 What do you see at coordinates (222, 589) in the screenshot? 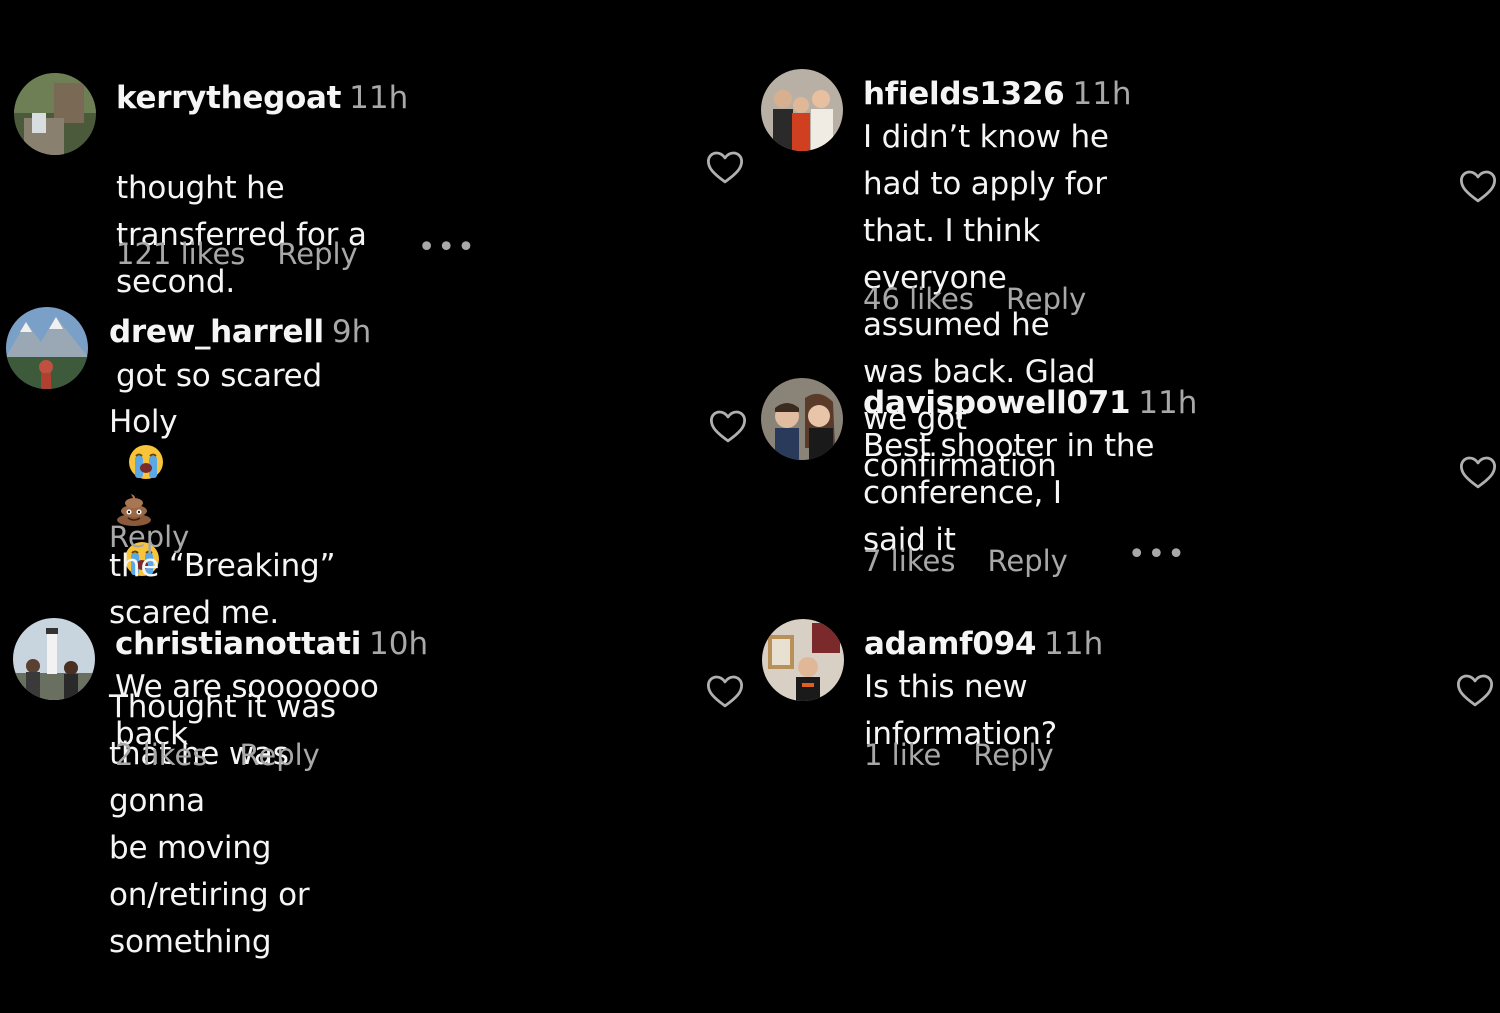
I see `comment-text-fragment: the “Breaking” scared me.` at bounding box center [222, 589].